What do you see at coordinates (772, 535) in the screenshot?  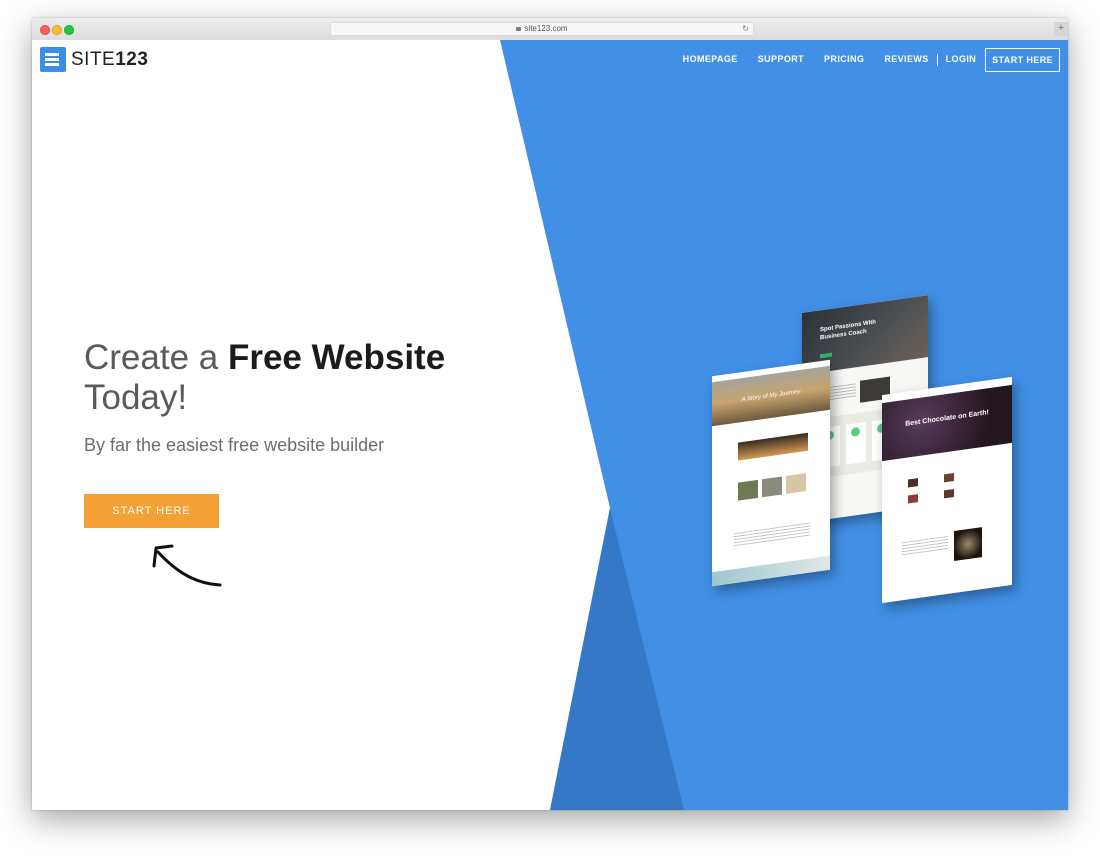 I see `journey-text` at bounding box center [772, 535].